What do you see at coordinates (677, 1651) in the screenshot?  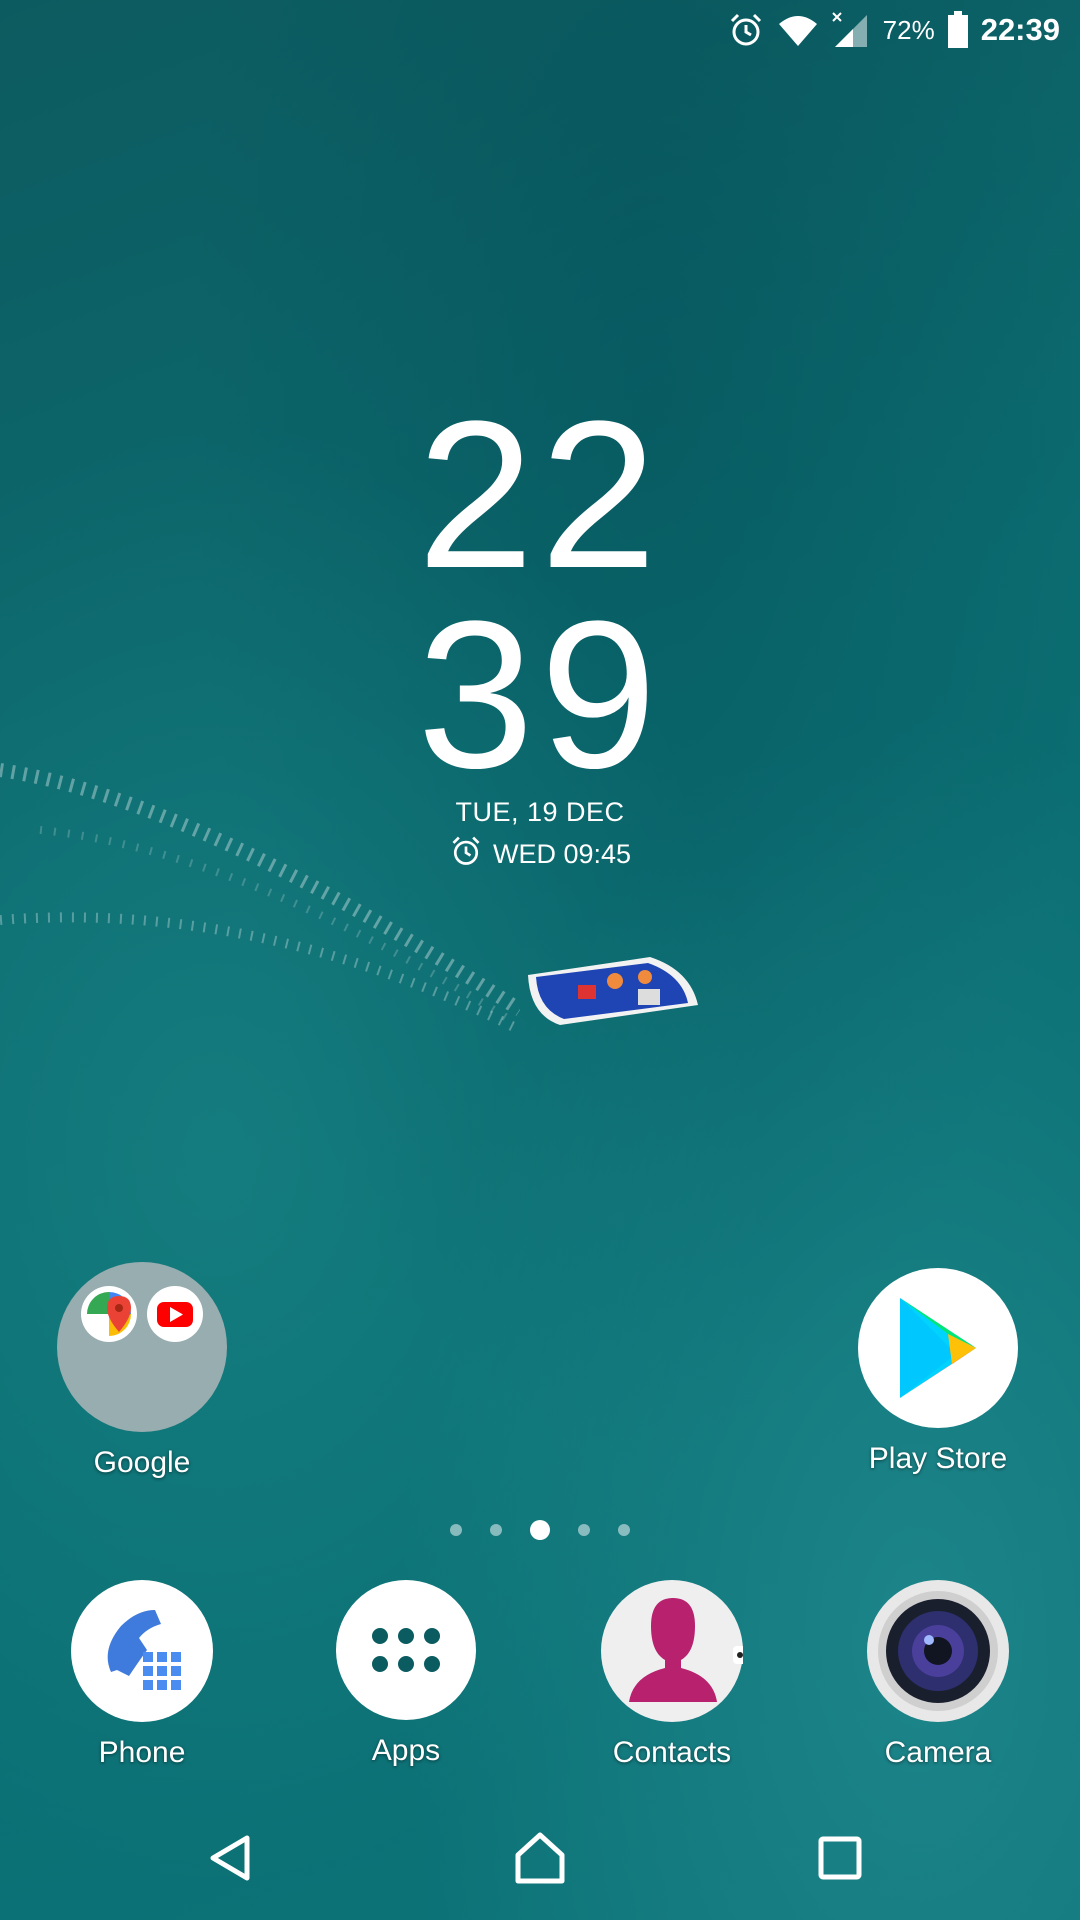 I see `contacts-icon` at bounding box center [677, 1651].